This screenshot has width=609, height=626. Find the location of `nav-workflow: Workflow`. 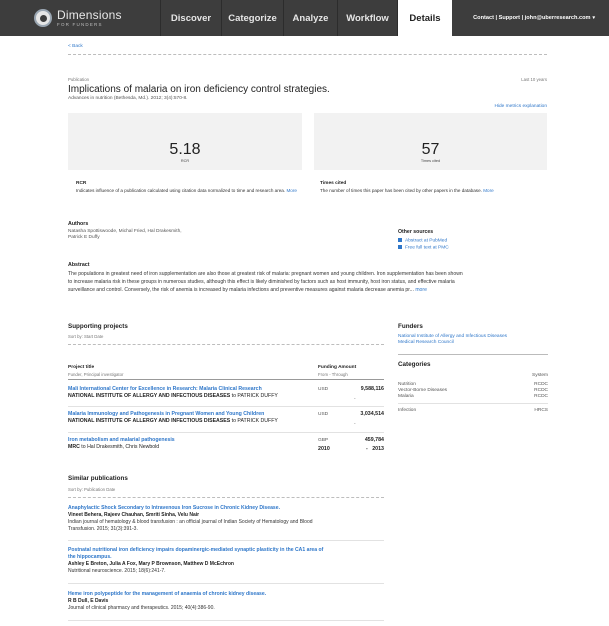

nav-workflow: Workflow is located at coordinates (367, 18).